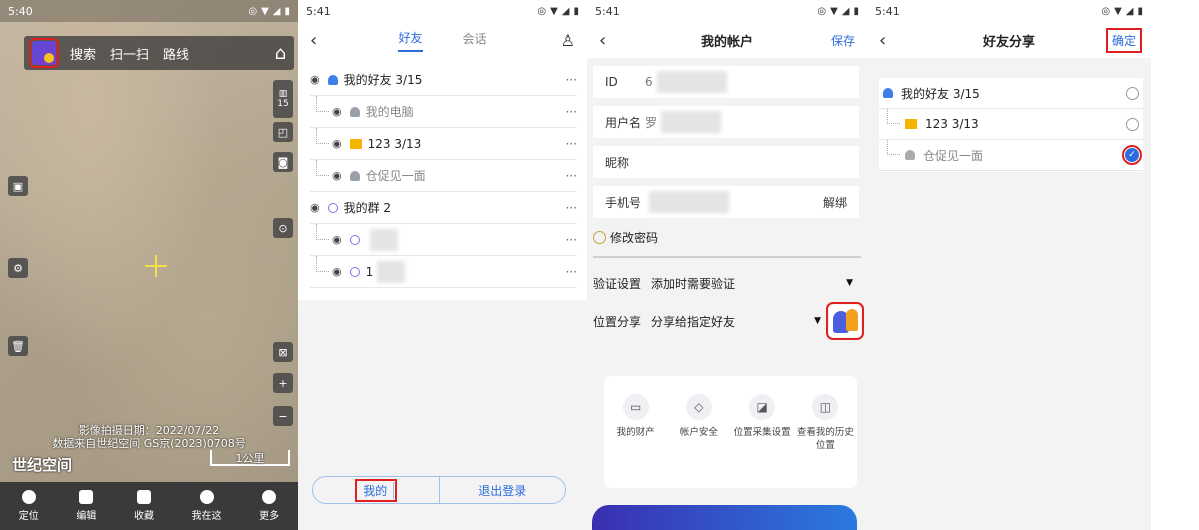 This screenshot has width=1199, height=530. Describe the element at coordinates (143, 516) in the screenshot. I see `nav-label: 收藏` at that location.